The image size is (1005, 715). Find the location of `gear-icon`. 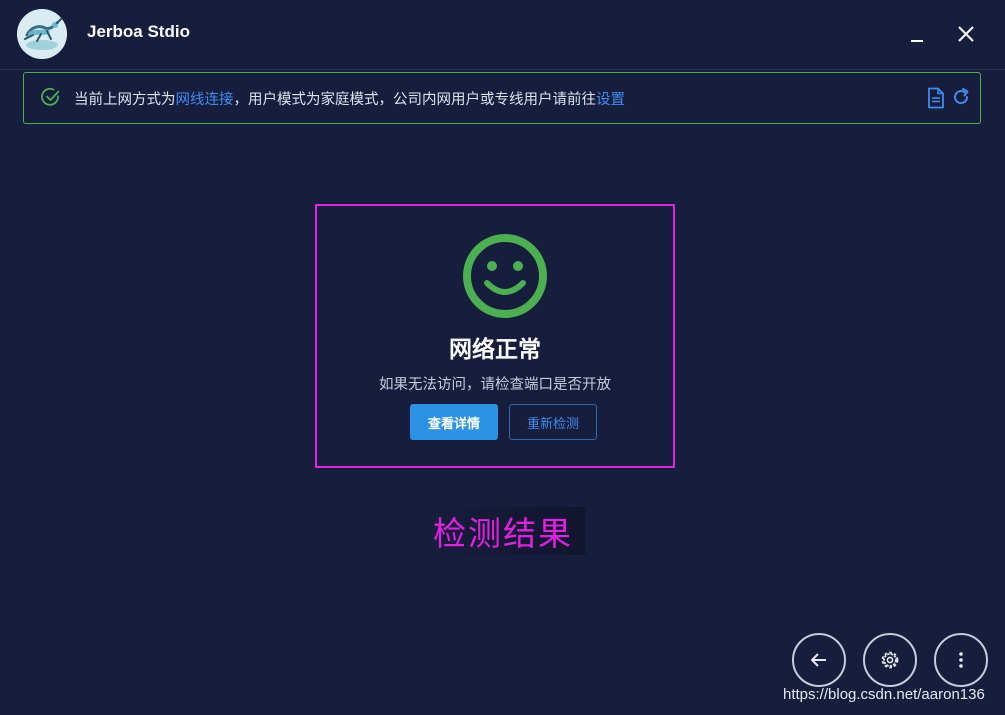

gear-icon is located at coordinates (890, 660).